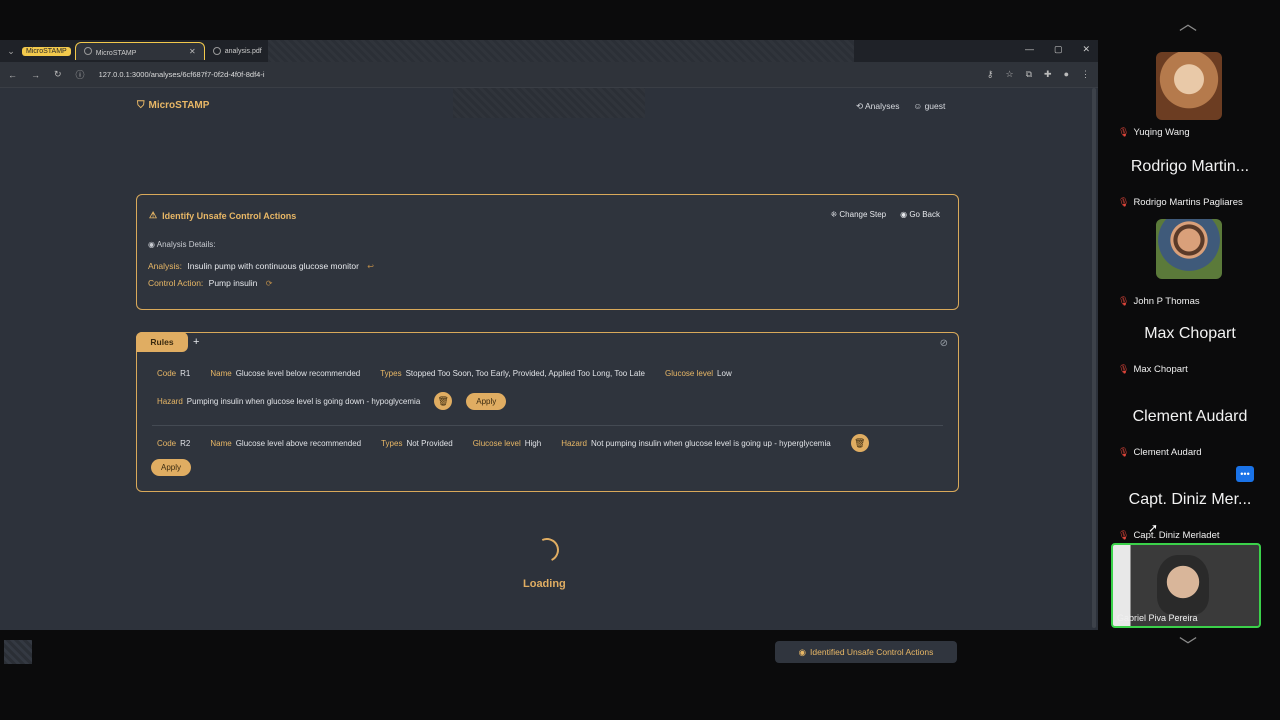  Describe the element at coordinates (139, 51) in the screenshot. I see `tab-microstamp: MicroSTAMP ✕` at that location.